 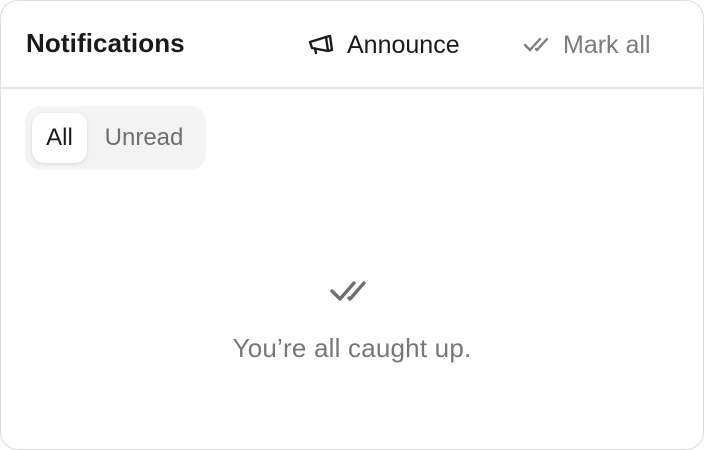 I want to click on filter-tabs: All Unread, so click(x=115, y=138).